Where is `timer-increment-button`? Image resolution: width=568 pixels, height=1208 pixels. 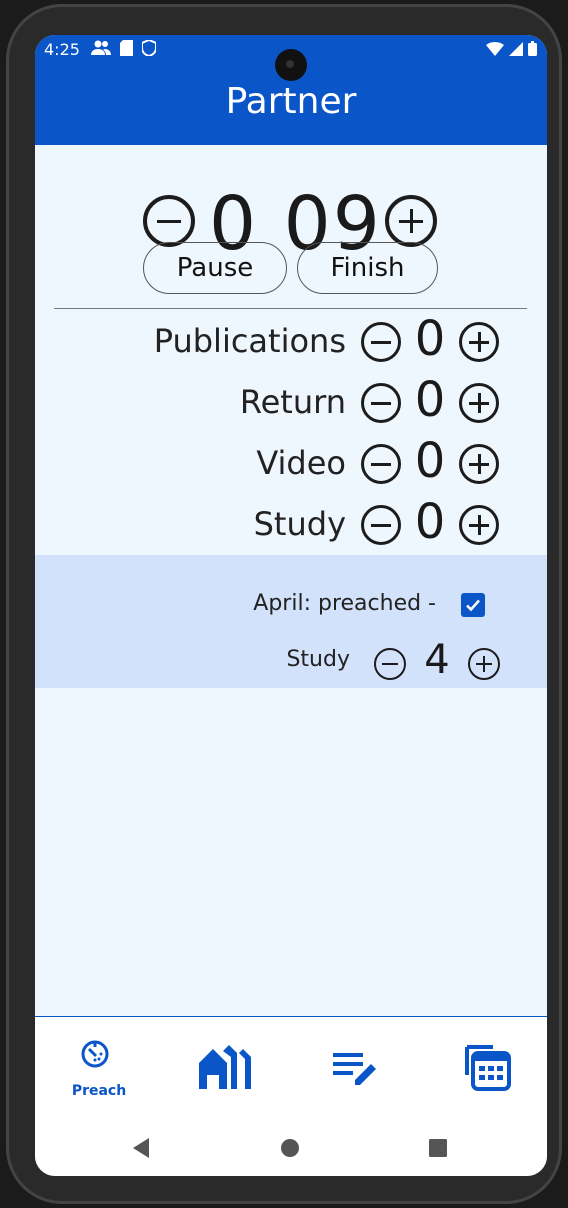 timer-increment-button is located at coordinates (411, 221).